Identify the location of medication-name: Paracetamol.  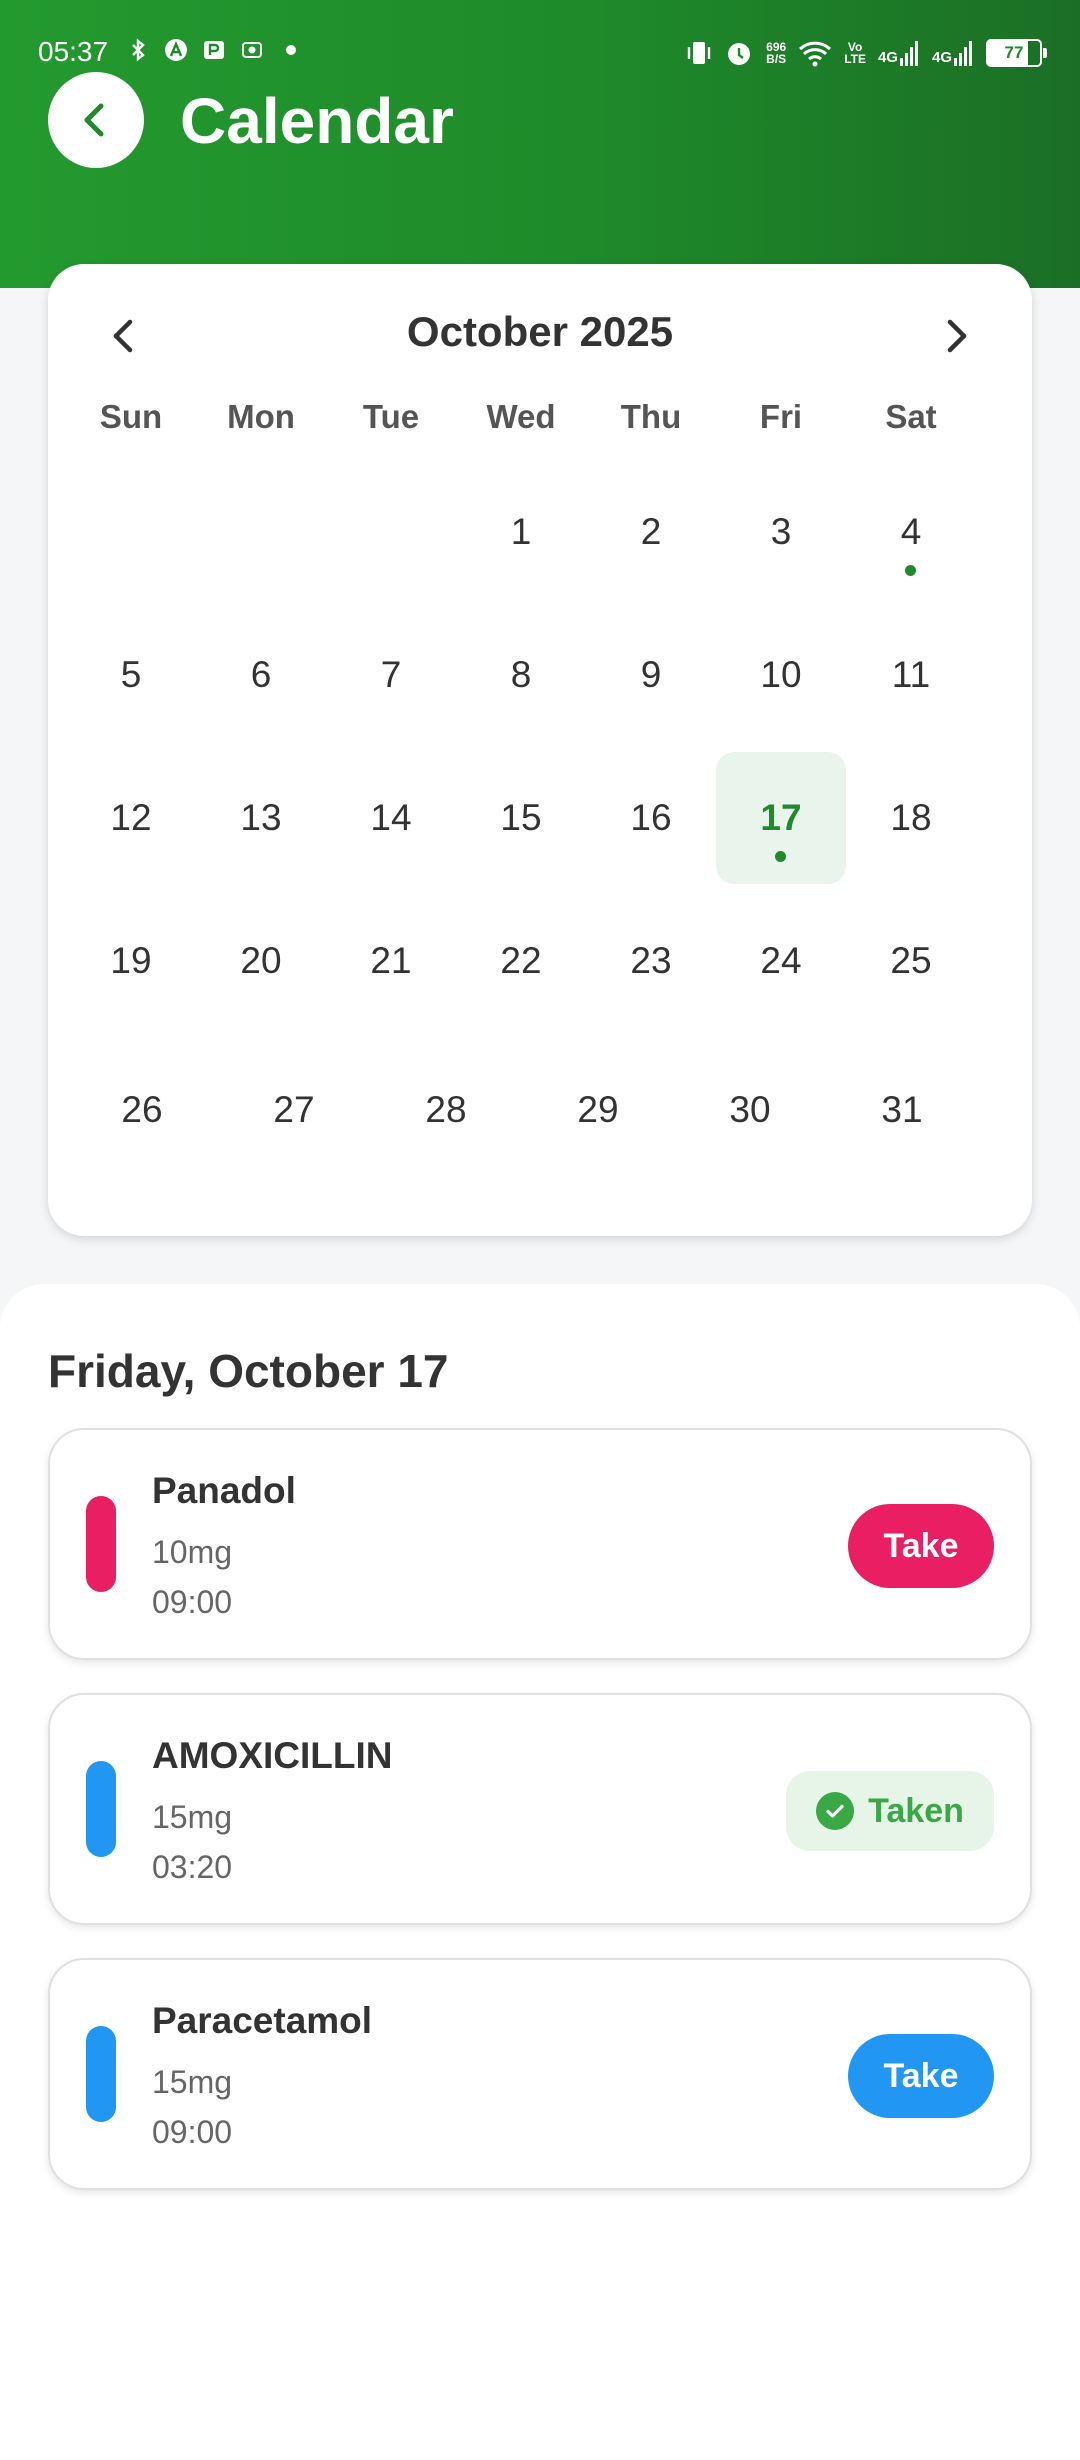
(262, 2020).